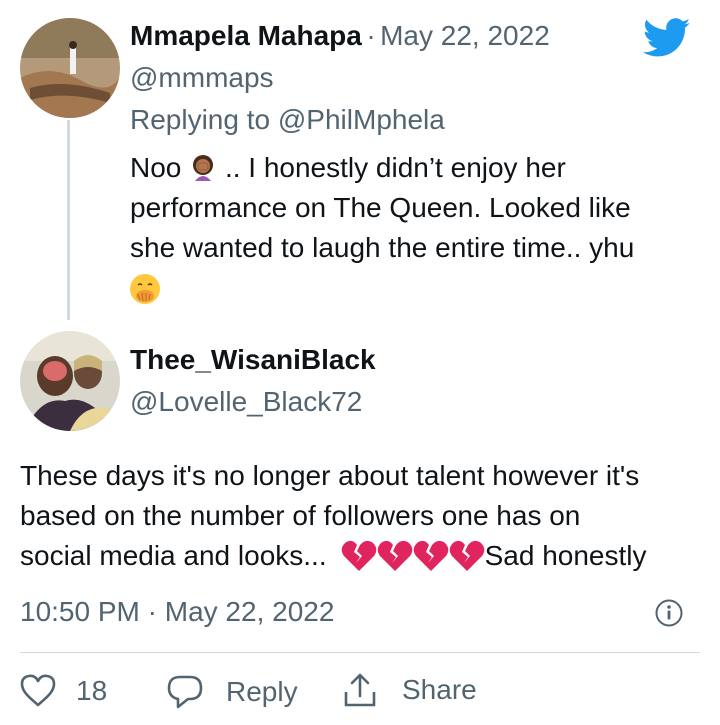 Image resolution: width=720 pixels, height=725 pixels. What do you see at coordinates (185, 692) in the screenshot?
I see `reply-bubble-icon` at bounding box center [185, 692].